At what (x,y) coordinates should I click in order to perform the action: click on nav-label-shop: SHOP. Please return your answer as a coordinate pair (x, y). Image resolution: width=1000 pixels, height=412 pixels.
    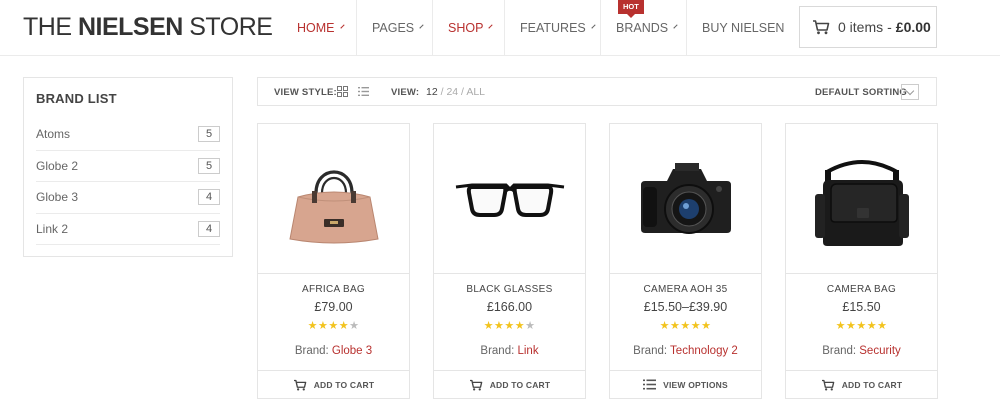
    Looking at the image, I should click on (466, 28).